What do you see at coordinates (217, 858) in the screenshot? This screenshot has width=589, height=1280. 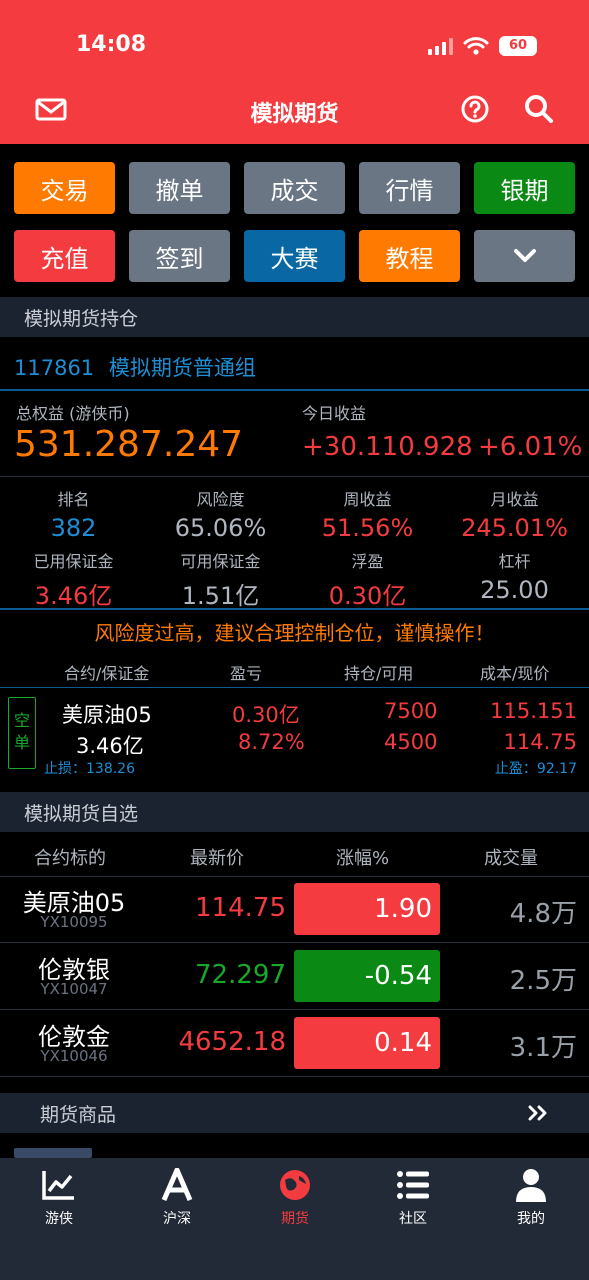 I see `col-header-last-price: 最新价` at bounding box center [217, 858].